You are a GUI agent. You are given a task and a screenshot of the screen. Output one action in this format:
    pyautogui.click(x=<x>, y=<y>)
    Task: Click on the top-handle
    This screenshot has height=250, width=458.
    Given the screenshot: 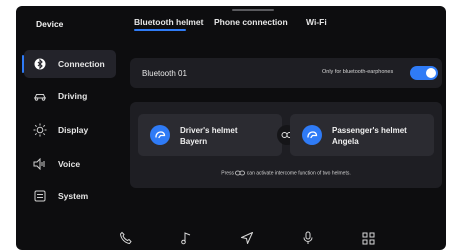 What is the action you would take?
    pyautogui.click(x=253, y=10)
    